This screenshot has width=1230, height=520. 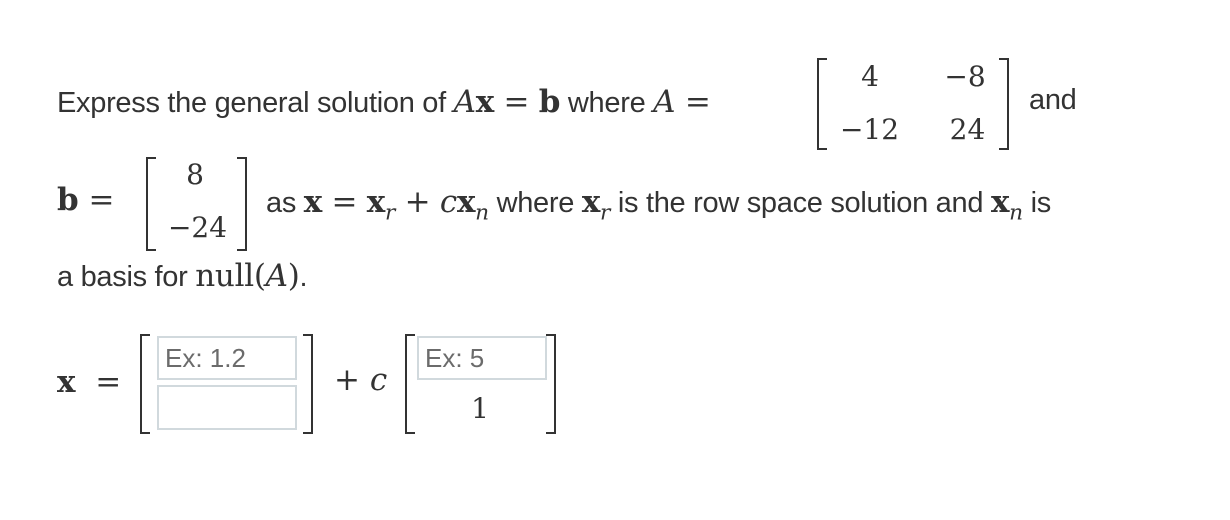 I want to click on vector-b-left-bracket, so click(x=151, y=204).